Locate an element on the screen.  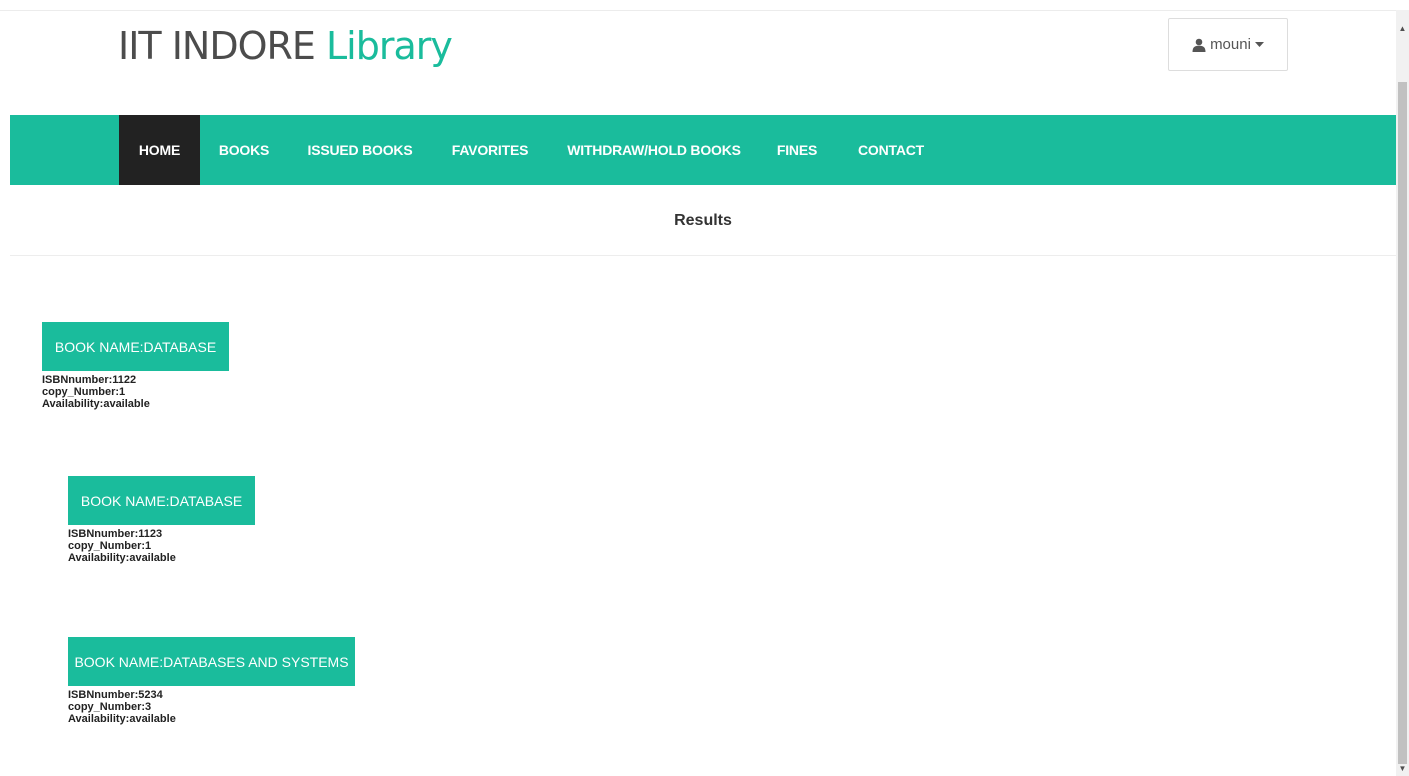
book-isbn: ISBNnumber:1123 is located at coordinates (115, 534).